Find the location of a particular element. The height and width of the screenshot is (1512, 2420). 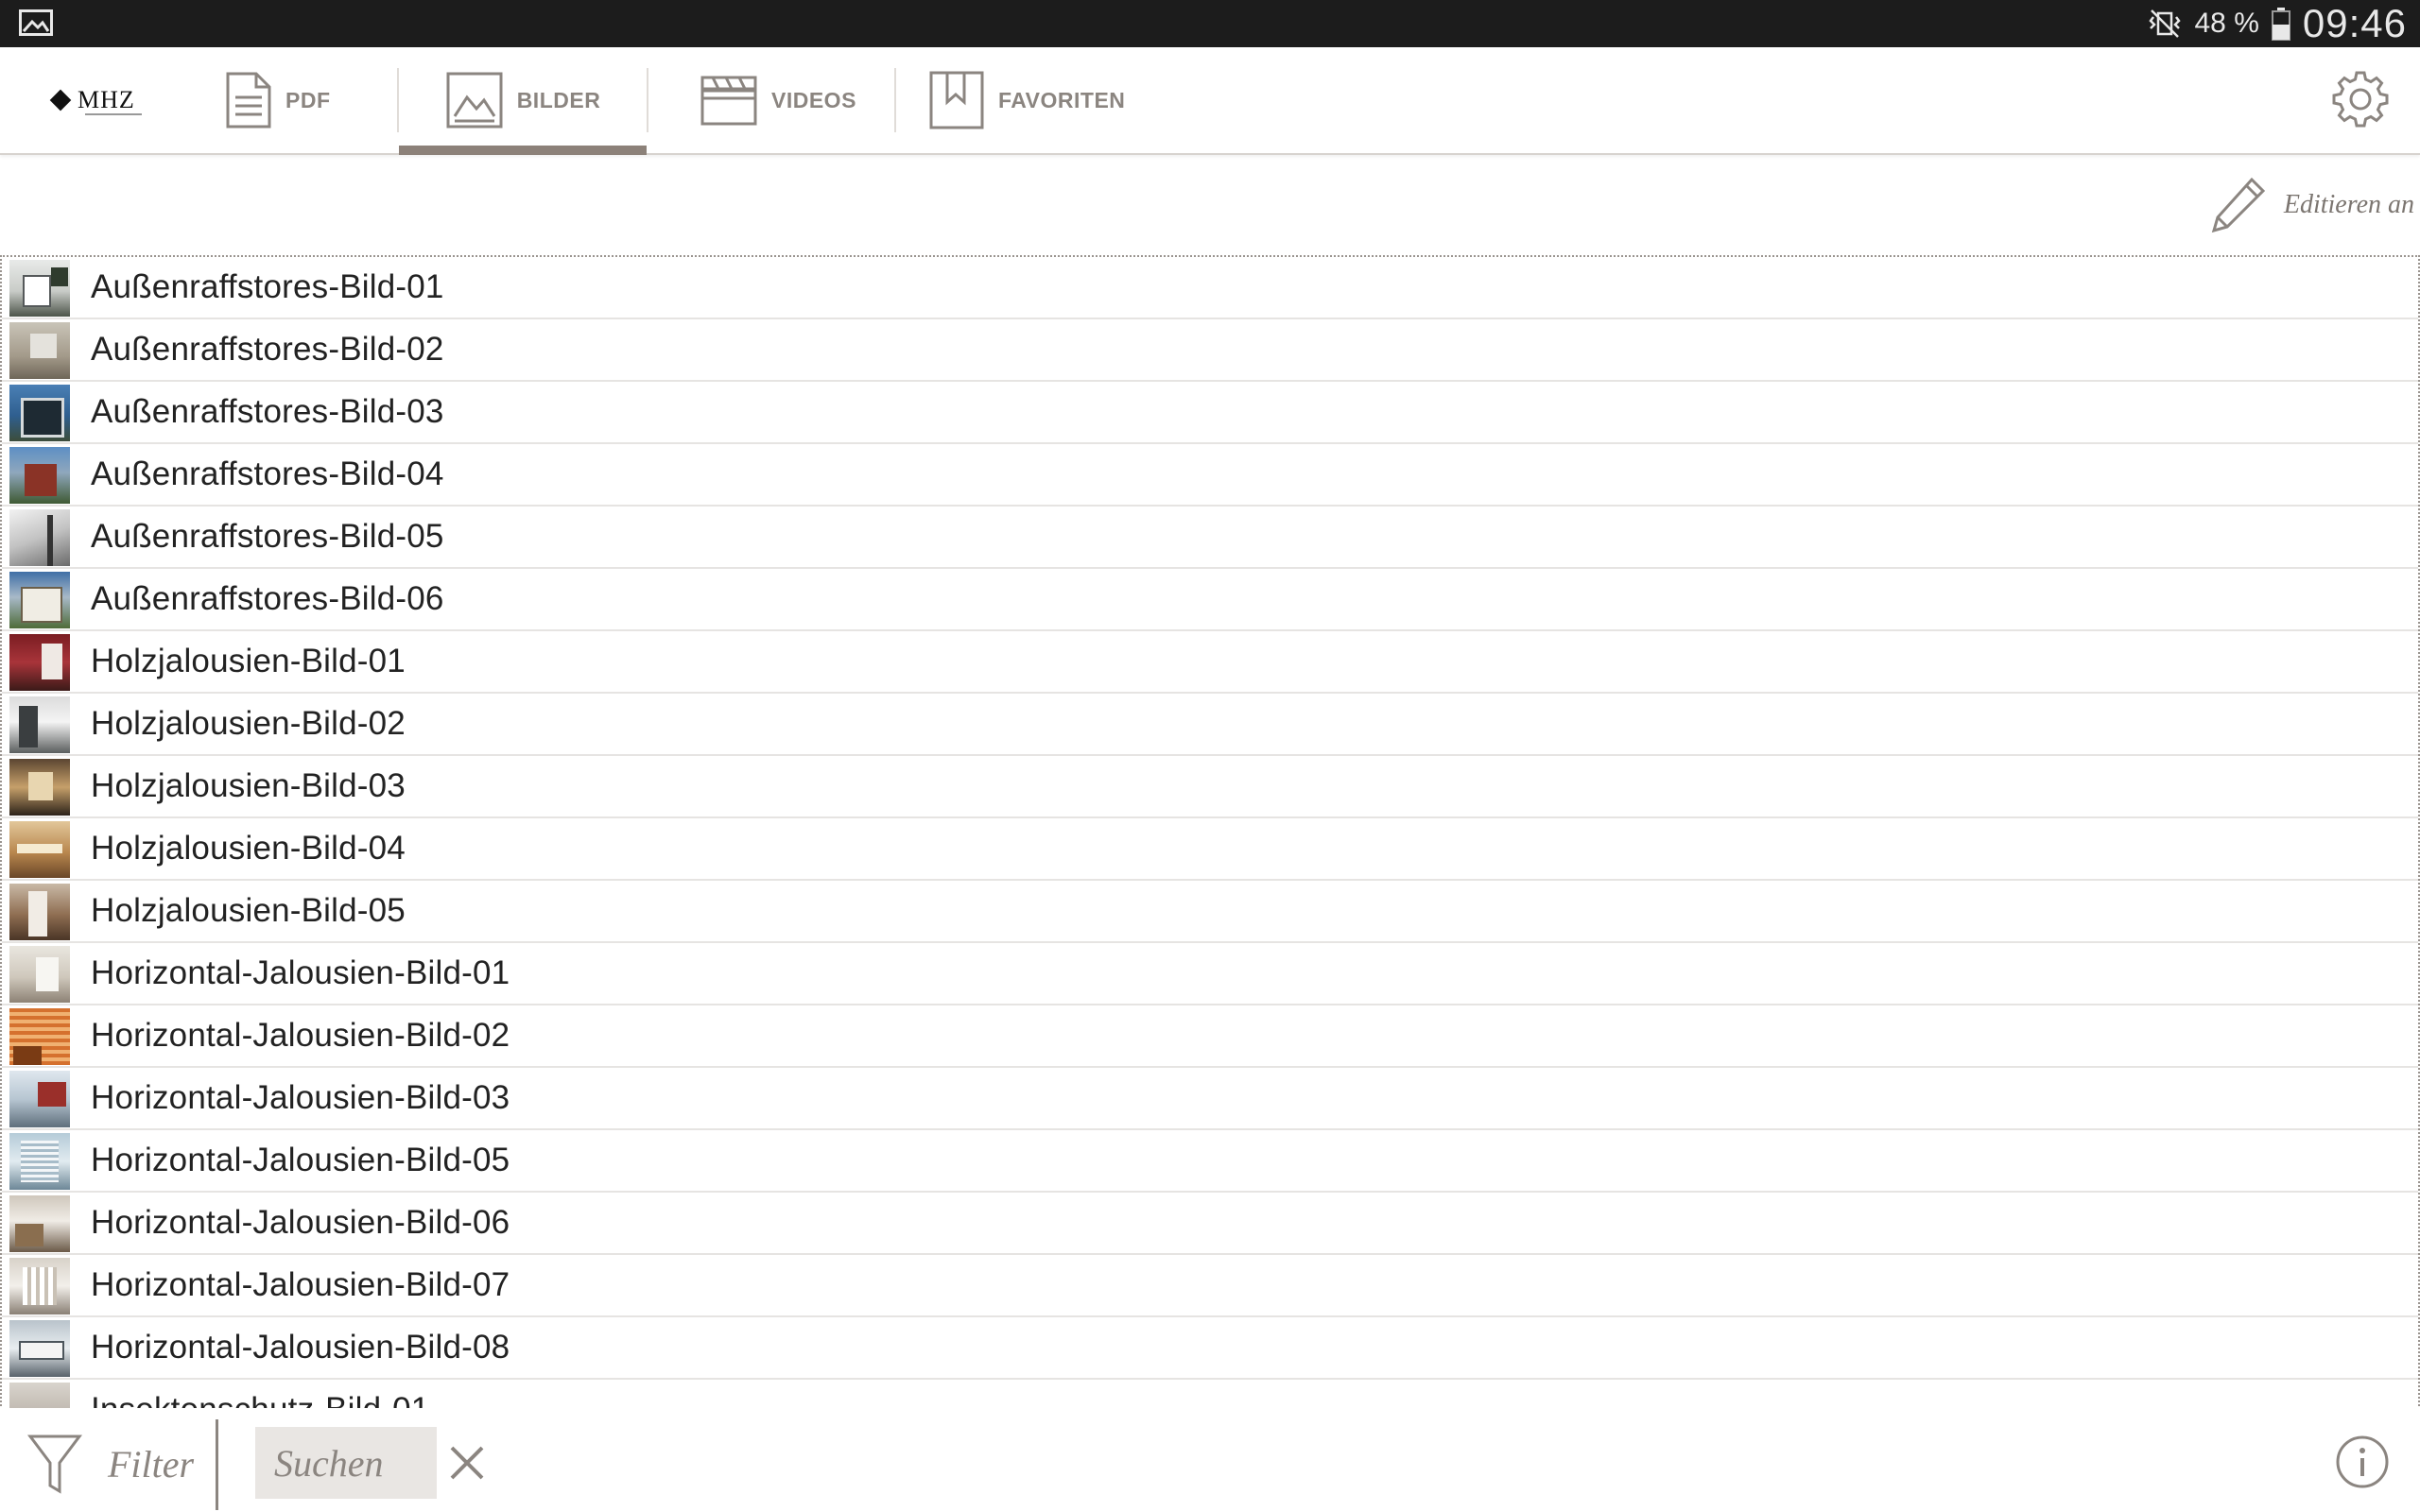

tab-videos: VIDEOS is located at coordinates (778, 100).